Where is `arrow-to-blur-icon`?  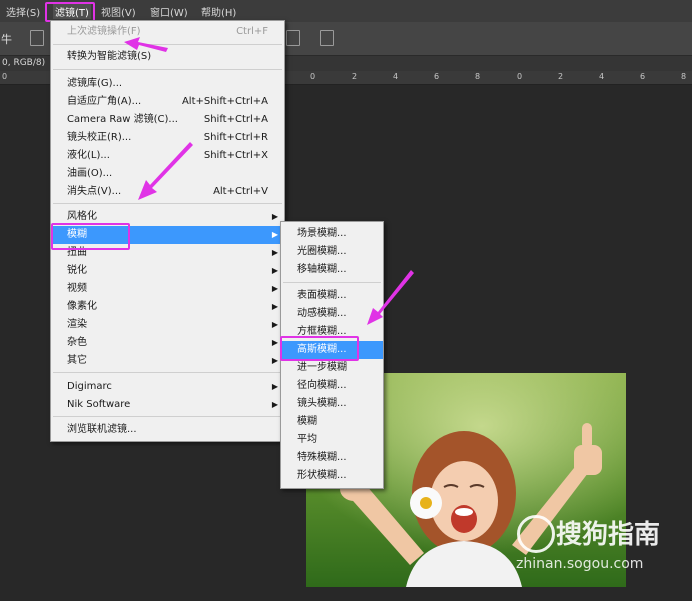 arrow-to-blur-icon is located at coordinates (165, 171).